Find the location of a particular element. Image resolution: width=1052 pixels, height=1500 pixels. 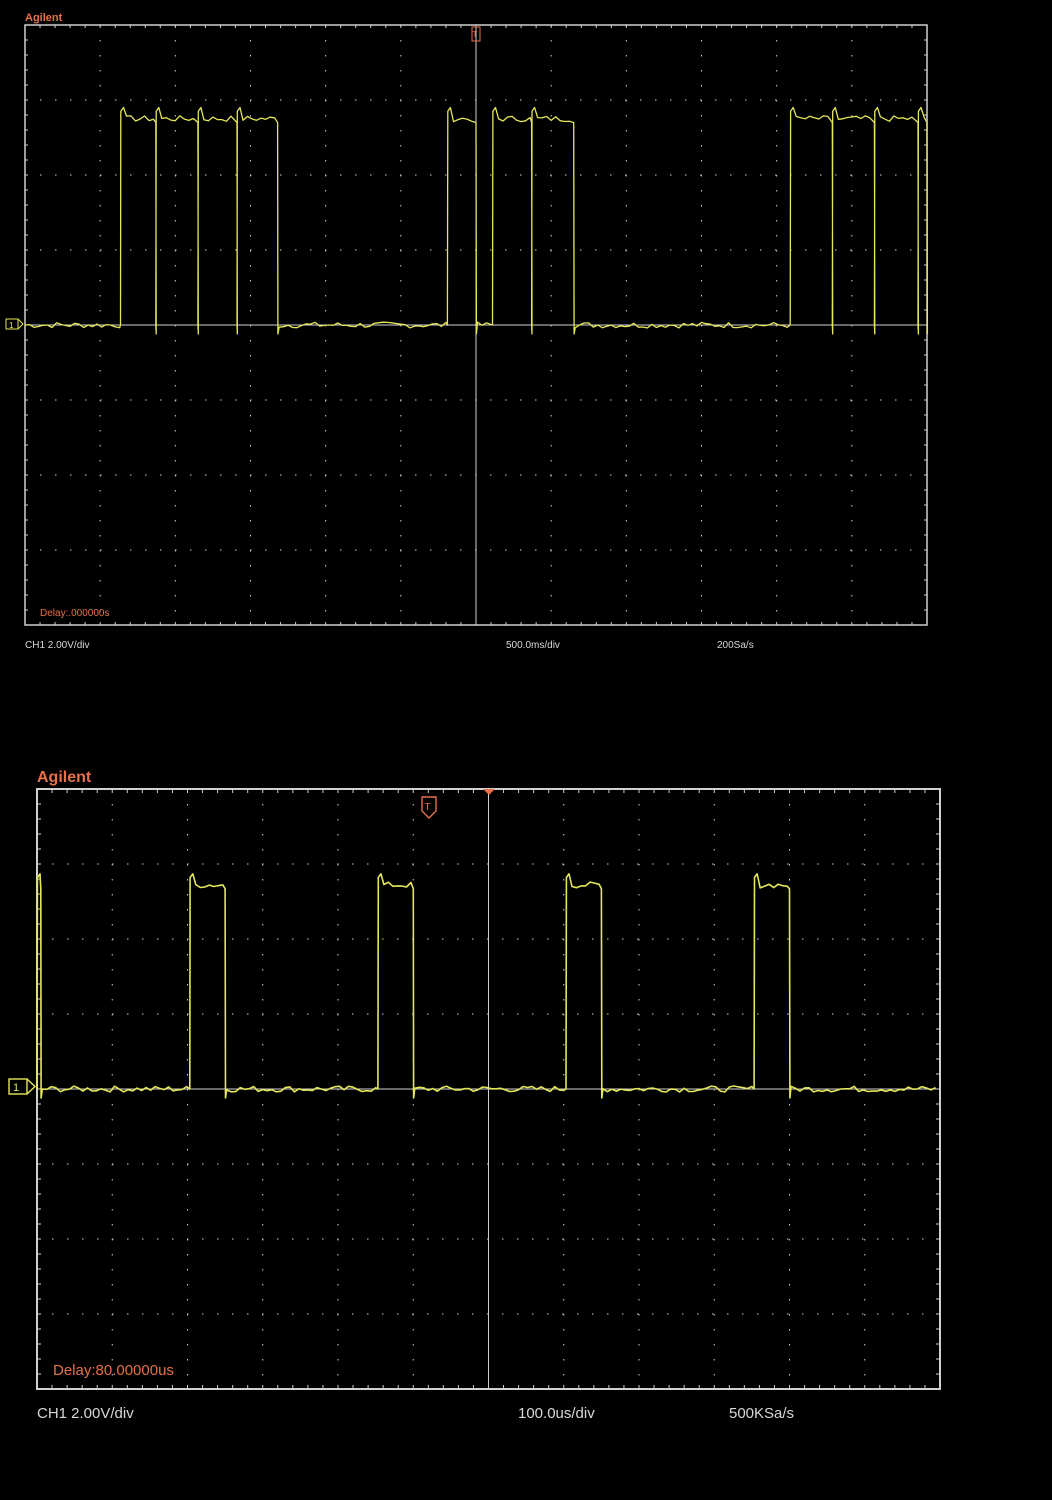

delay-readout: Delay:.000000s is located at coordinates (75, 613).